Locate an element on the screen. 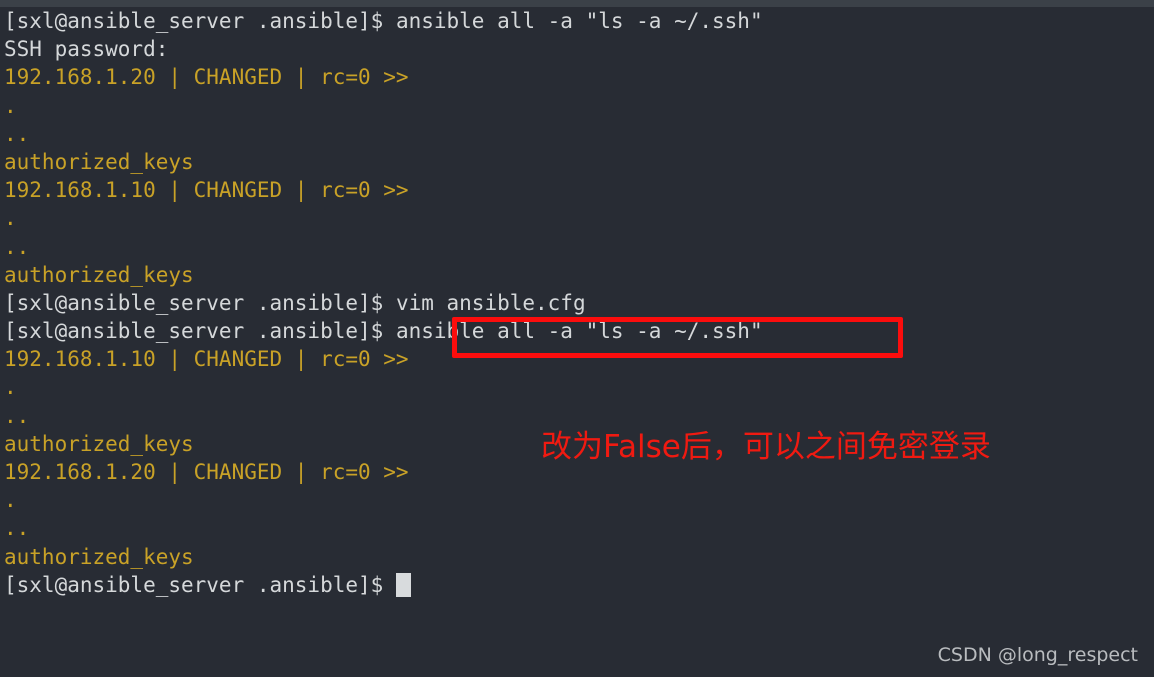 This screenshot has width=1154, height=677. shell-command: vim ansible.cfg is located at coordinates (490, 302).